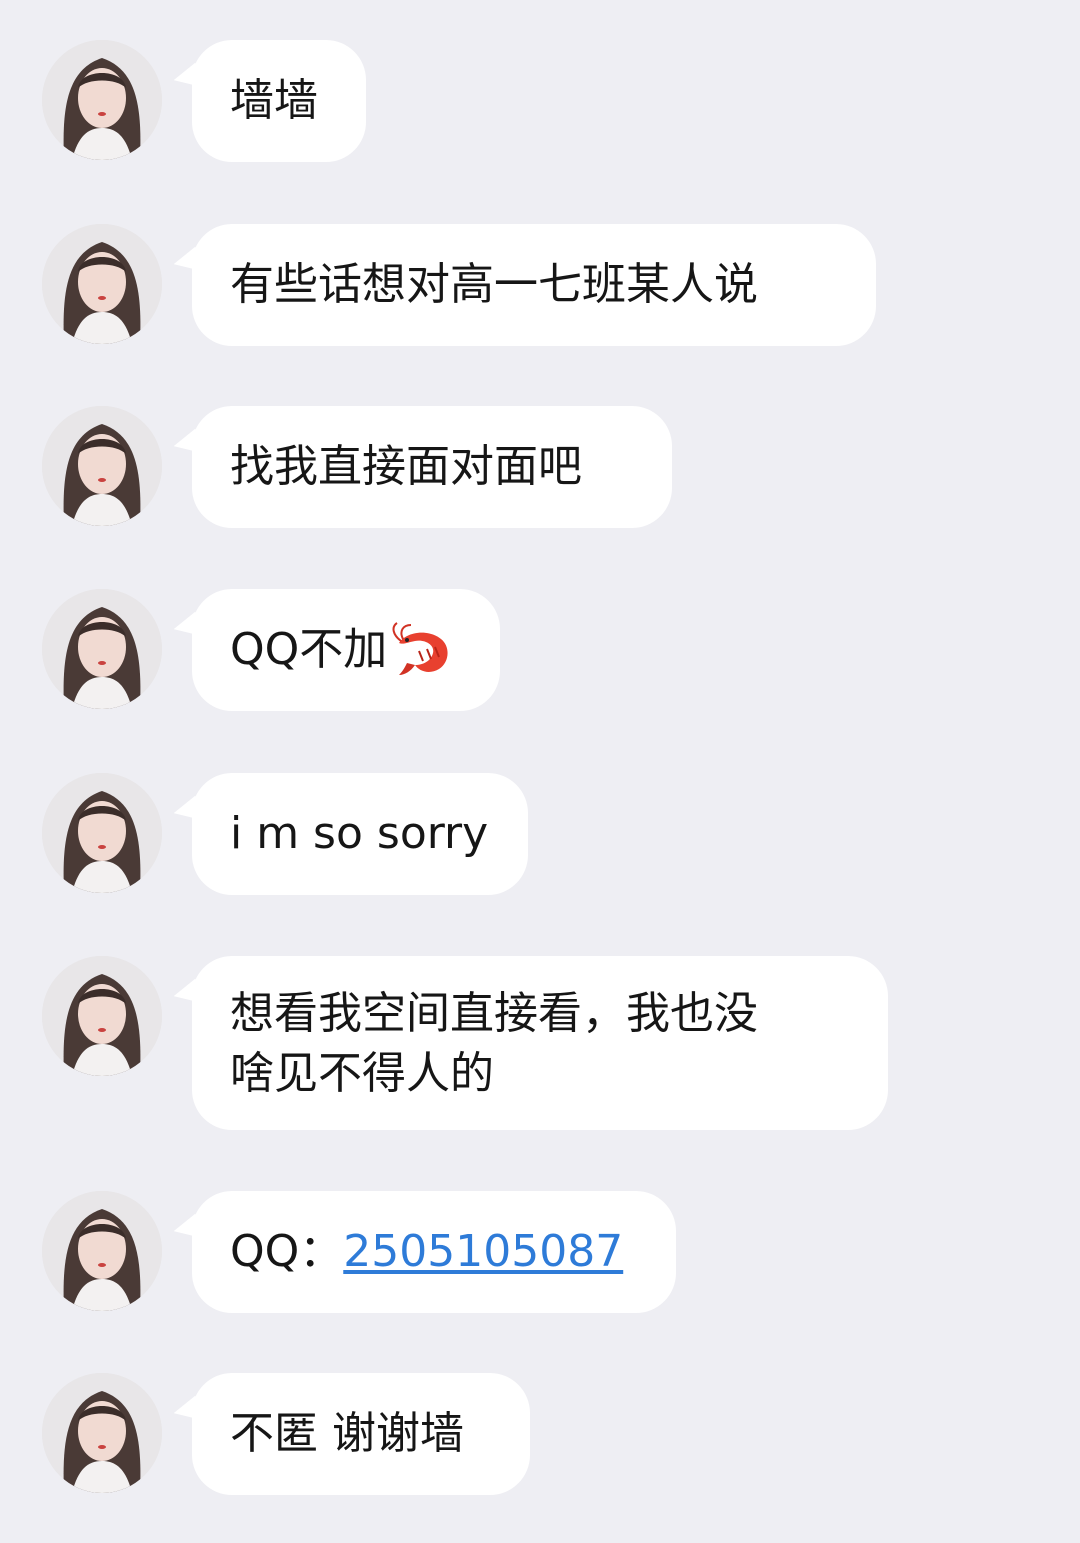 This screenshot has width=1080, height=1543. Describe the element at coordinates (406, 466) in the screenshot. I see `message-text: 找我直接面对面吧` at that location.